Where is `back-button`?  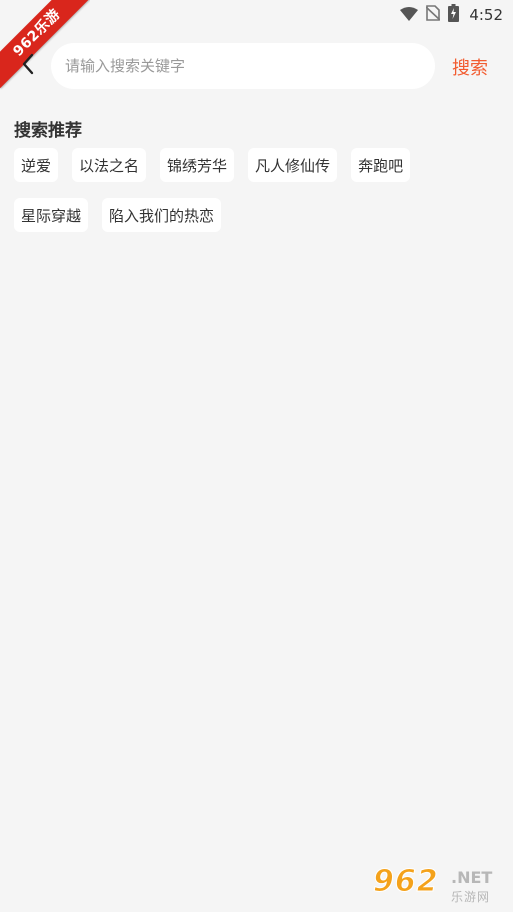 back-button is located at coordinates (28, 66).